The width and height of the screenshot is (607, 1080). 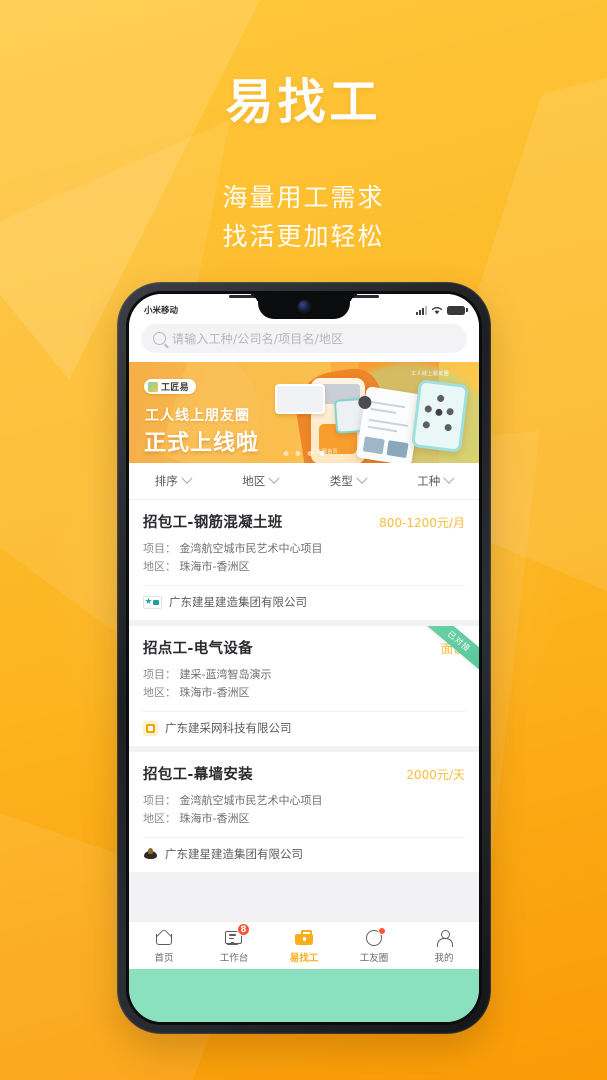 I want to click on briefcase-icon, so click(x=304, y=937).